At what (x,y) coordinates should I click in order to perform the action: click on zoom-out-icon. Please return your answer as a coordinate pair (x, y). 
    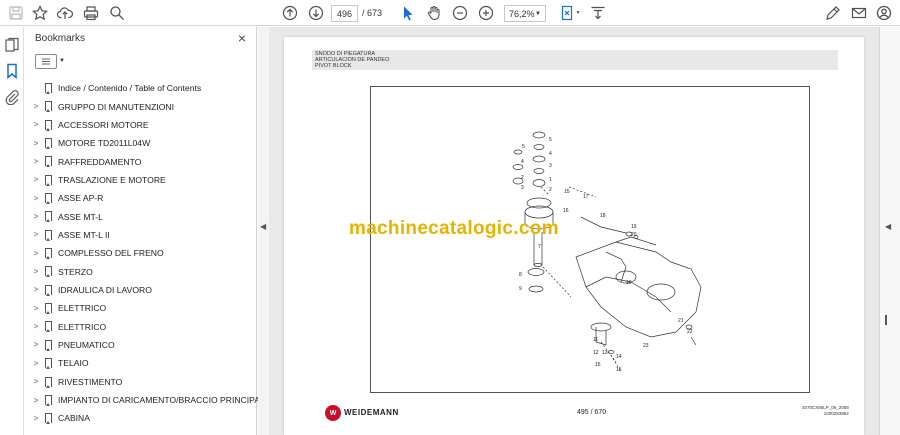
    Looking at the image, I should click on (460, 13).